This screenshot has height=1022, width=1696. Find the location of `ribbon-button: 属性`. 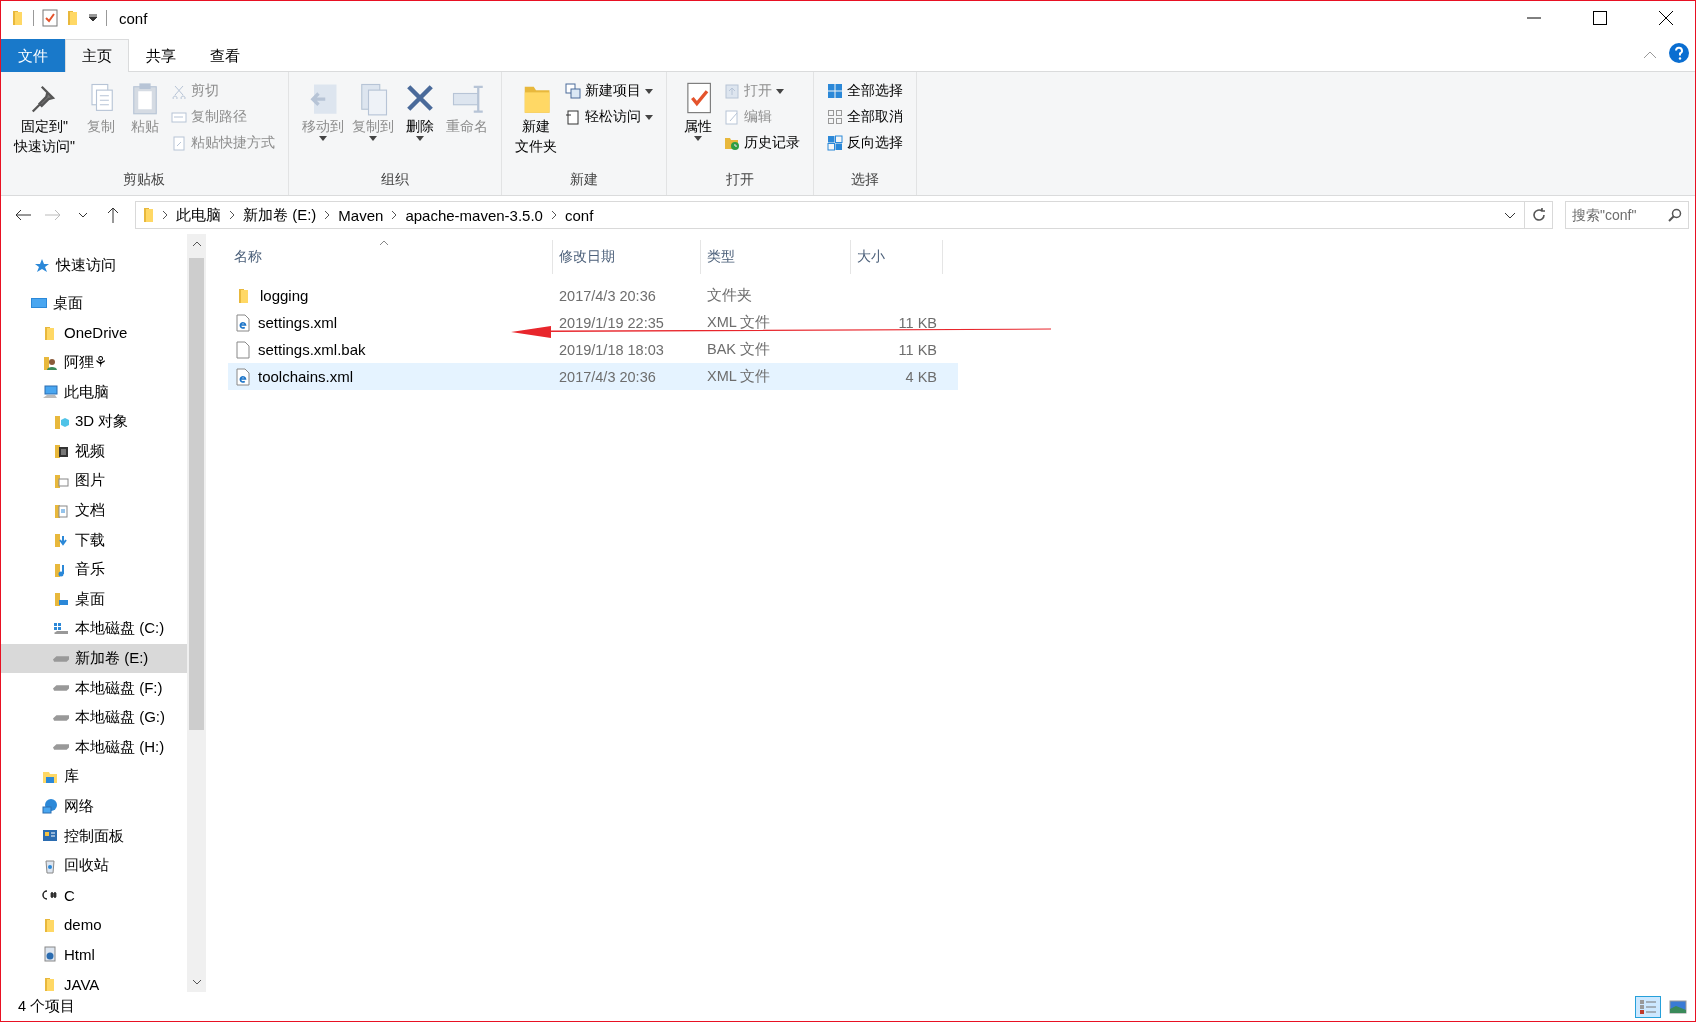

ribbon-button: 属性 is located at coordinates (698, 123).